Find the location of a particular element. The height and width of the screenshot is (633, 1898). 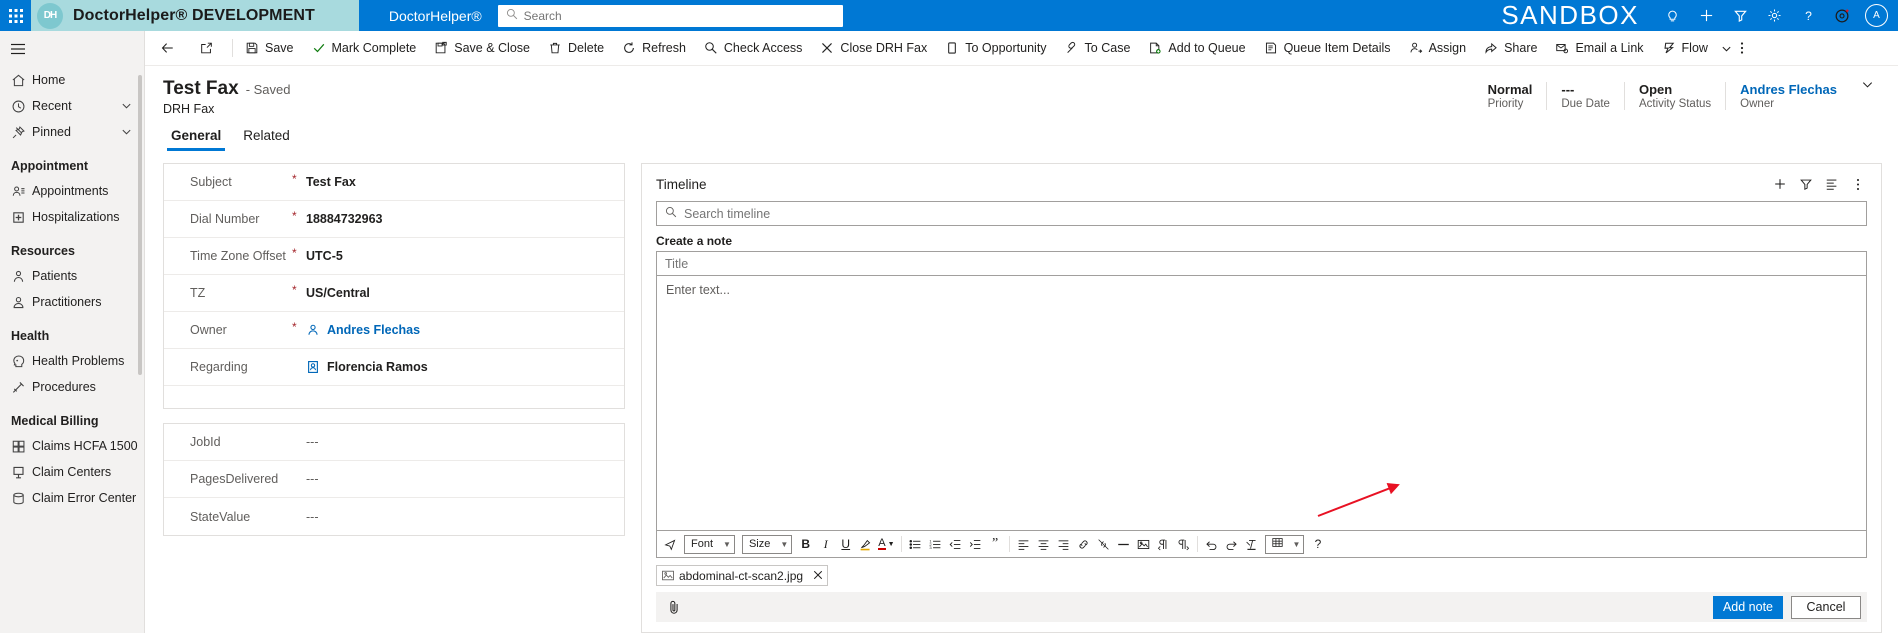

decrease-indent-icon is located at coordinates (955, 544).